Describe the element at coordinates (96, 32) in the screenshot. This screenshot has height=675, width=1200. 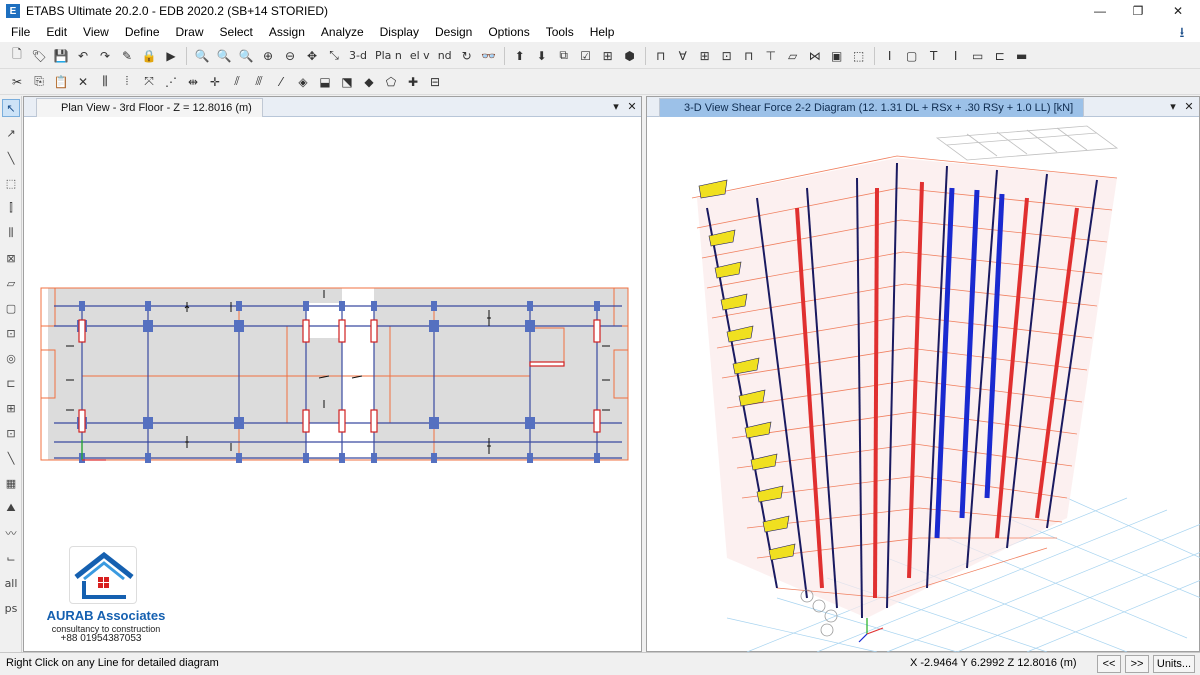
I see `menu-view: View` at that location.